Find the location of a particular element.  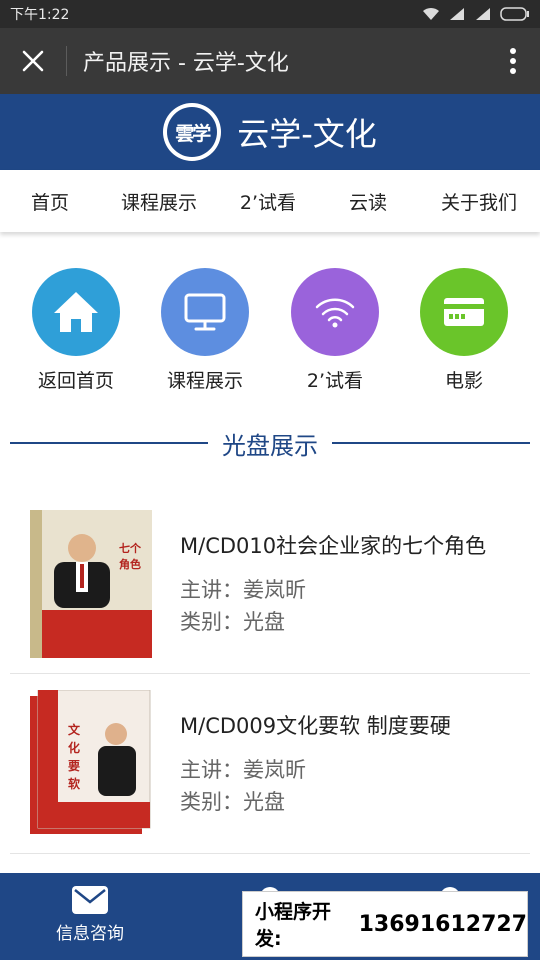

status-bar: 下午1:22 is located at coordinates (270, 14).